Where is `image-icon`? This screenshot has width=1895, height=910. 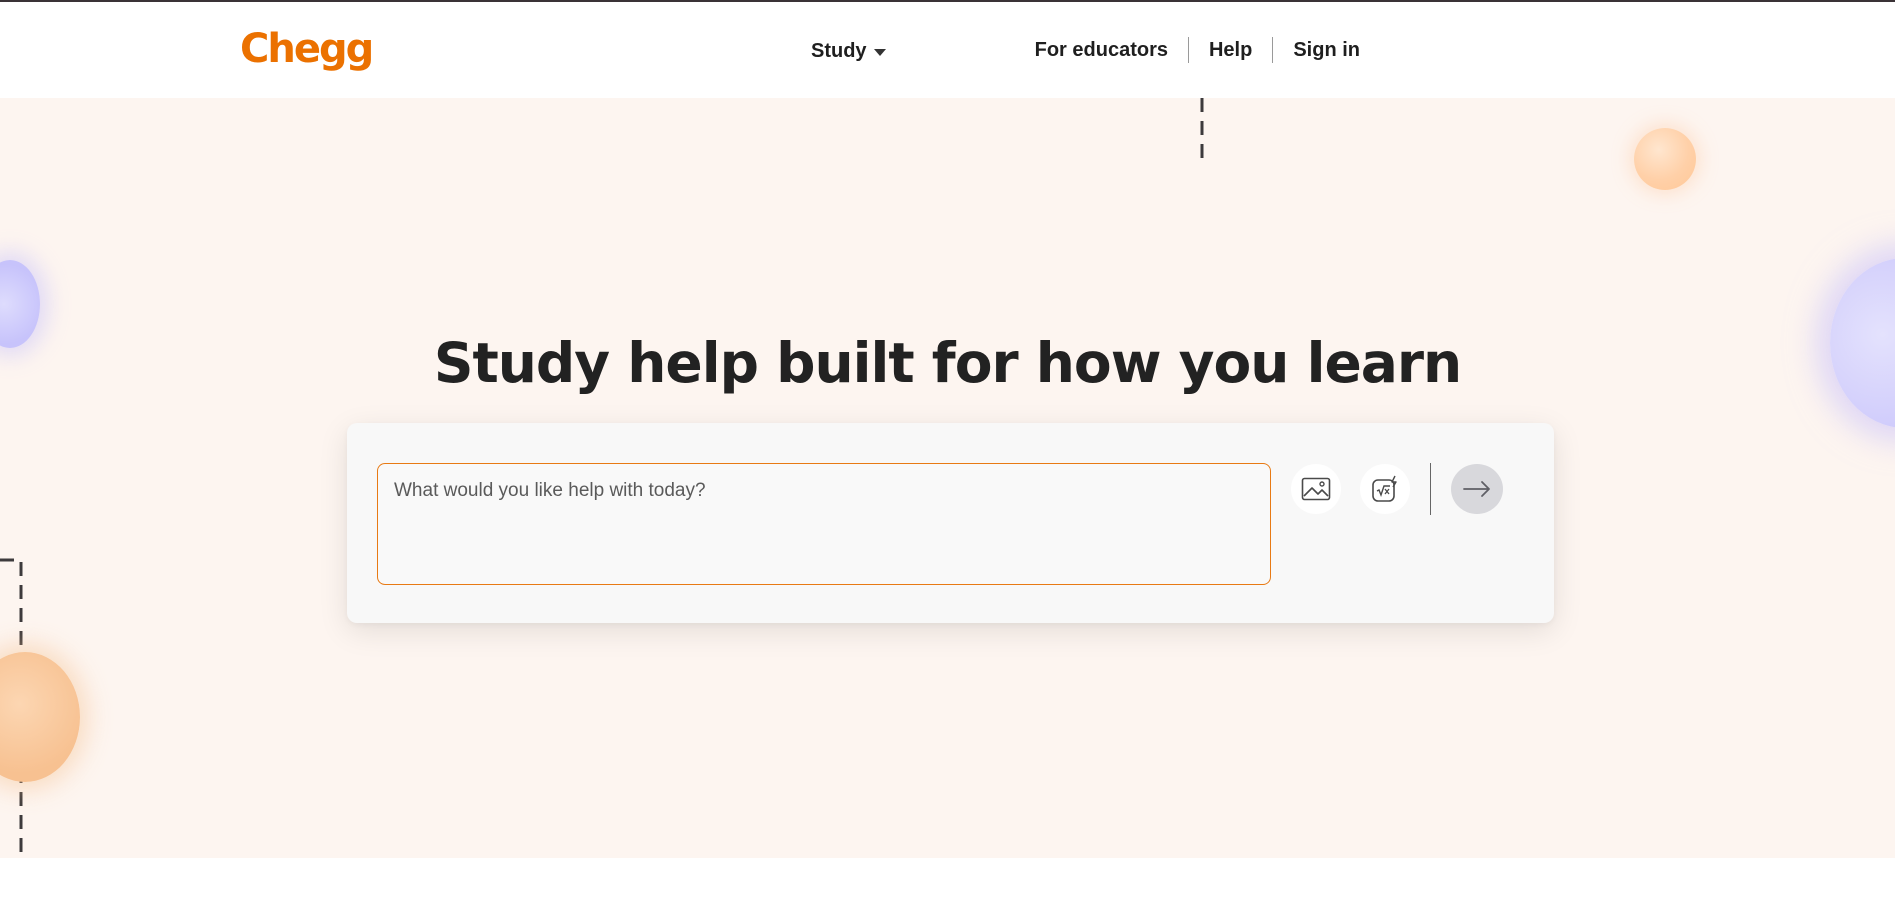 image-icon is located at coordinates (1316, 489).